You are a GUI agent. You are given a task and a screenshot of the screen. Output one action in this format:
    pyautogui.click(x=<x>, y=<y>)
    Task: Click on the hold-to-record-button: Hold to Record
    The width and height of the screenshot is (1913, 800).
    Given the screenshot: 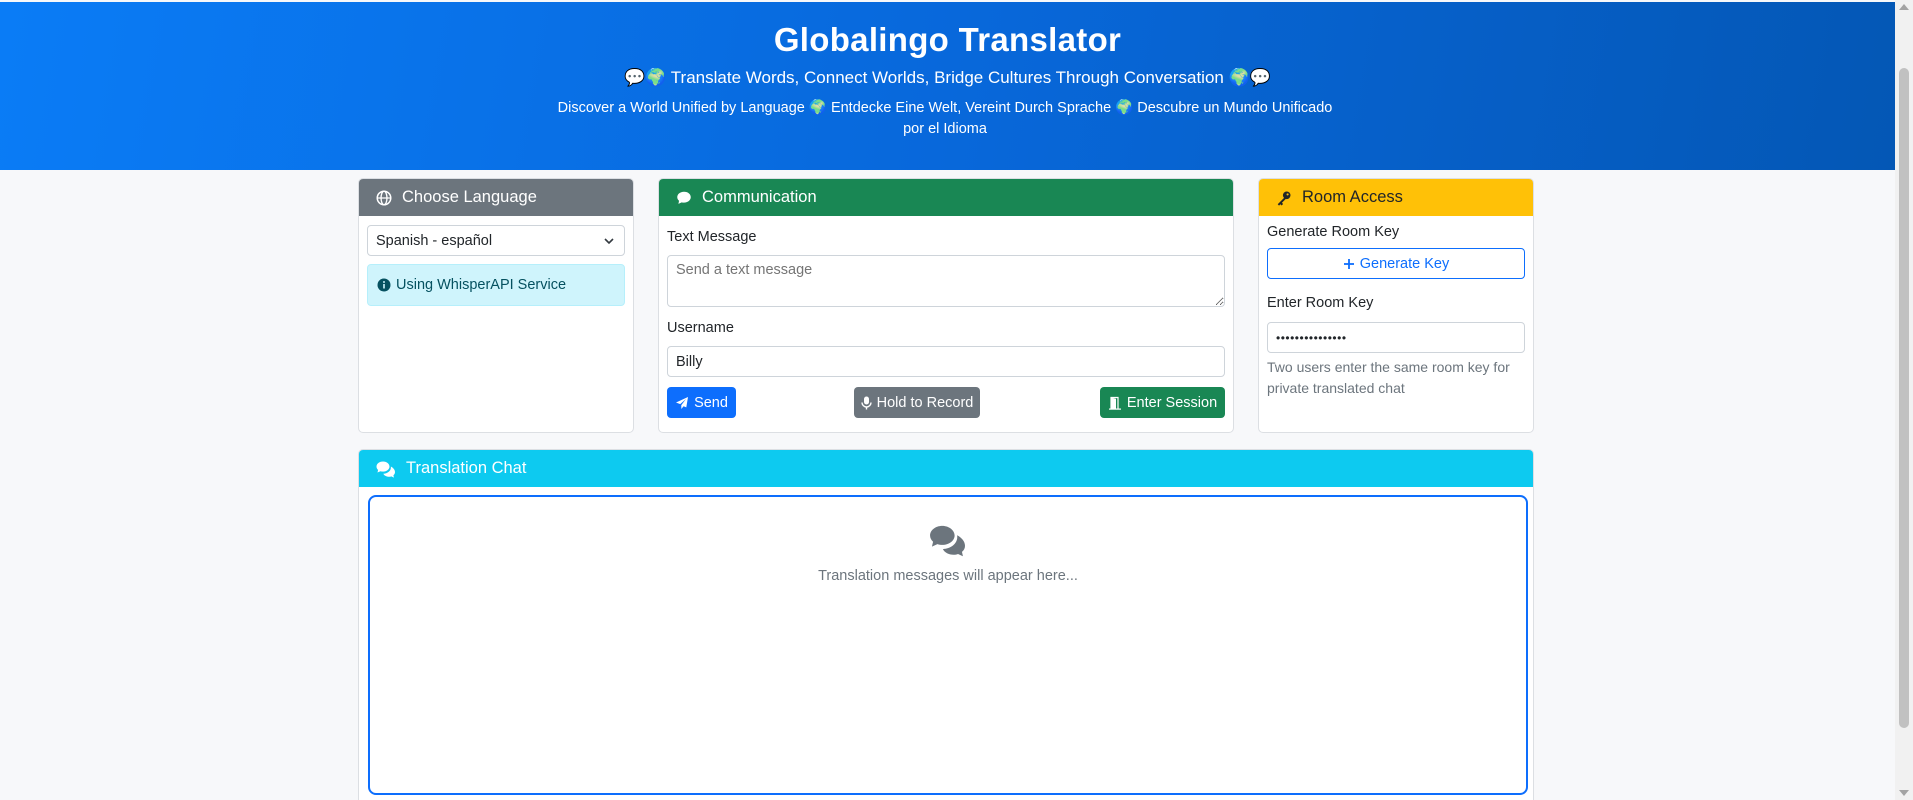 What is the action you would take?
    pyautogui.click(x=917, y=402)
    